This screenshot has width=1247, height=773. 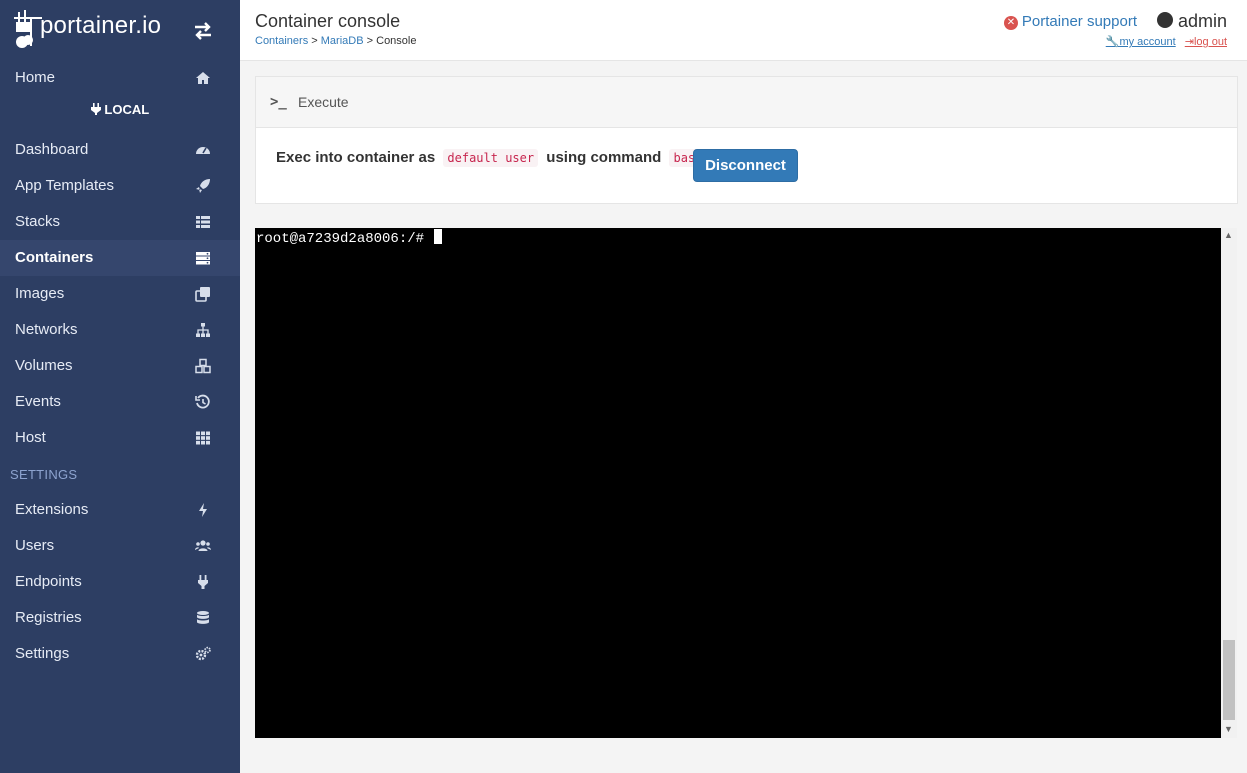 What do you see at coordinates (48, 581) in the screenshot?
I see `sidebar-item-label: Endpoints` at bounding box center [48, 581].